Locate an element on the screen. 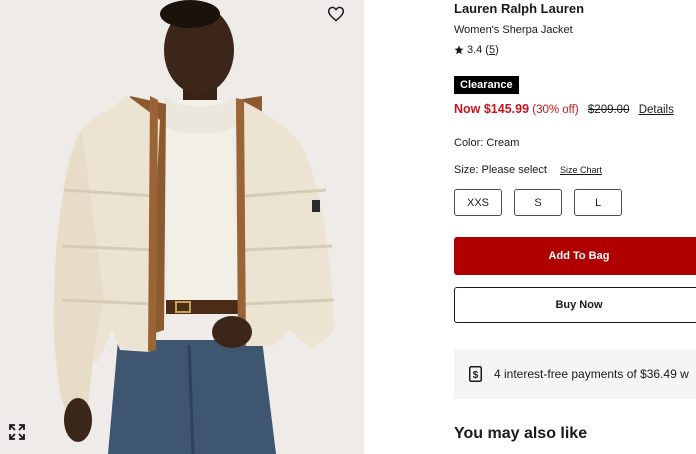 This screenshot has width=696, height=454. size-option-s: S is located at coordinates (538, 202).